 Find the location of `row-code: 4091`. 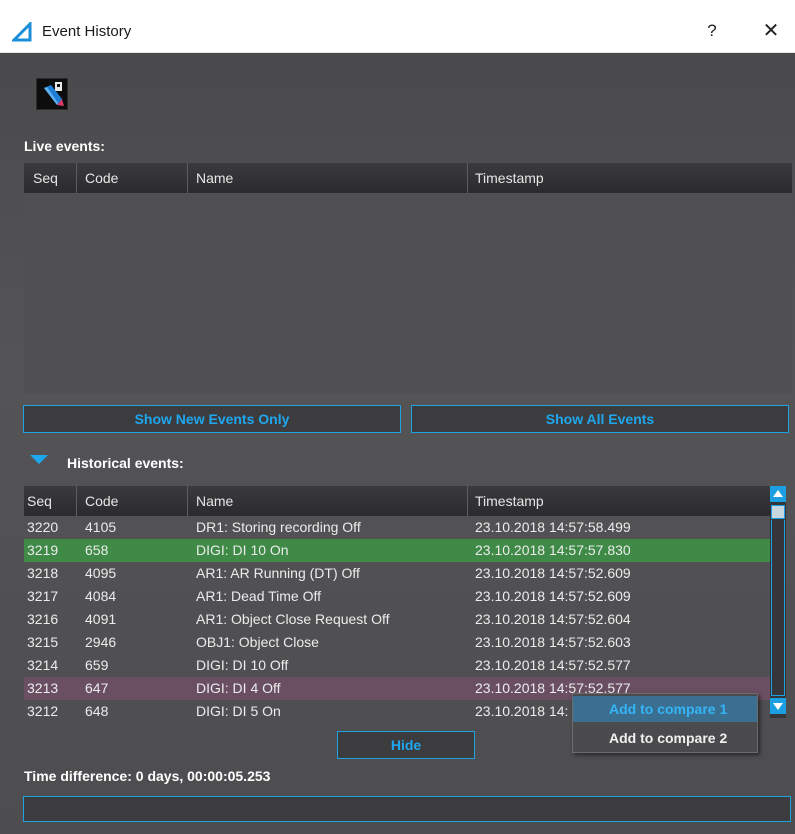

row-code: 4091 is located at coordinates (101, 619).